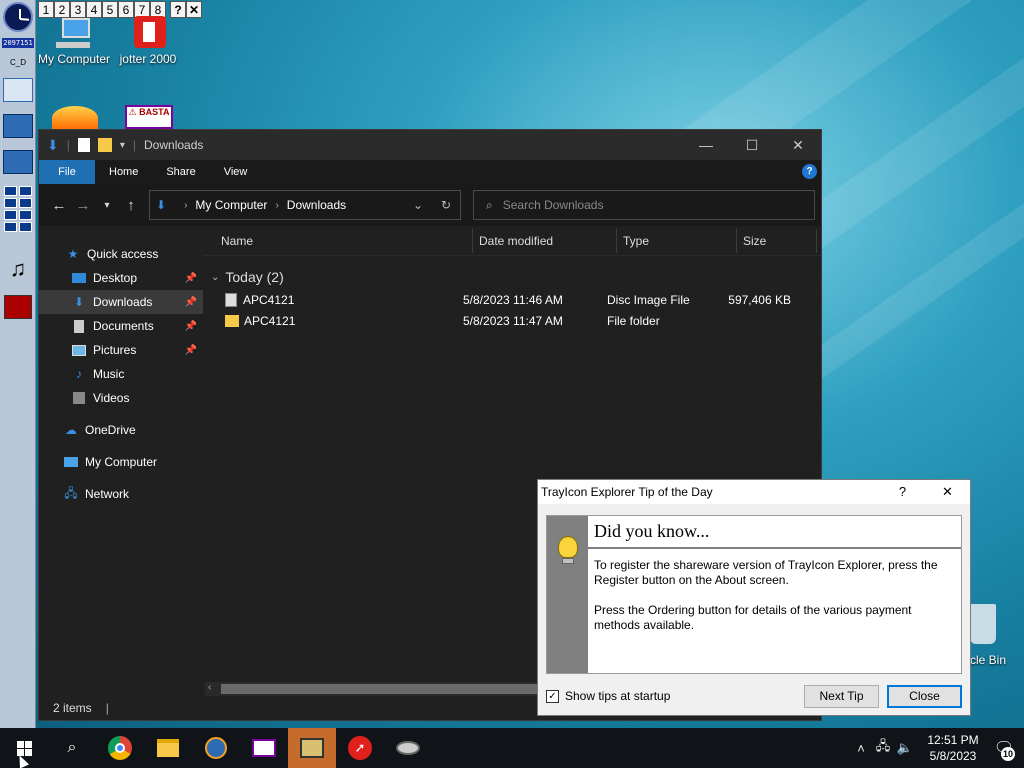 This screenshot has width=1024, height=768. Describe the element at coordinates (123, 172) in the screenshot. I see `tab-home: Home` at that location.